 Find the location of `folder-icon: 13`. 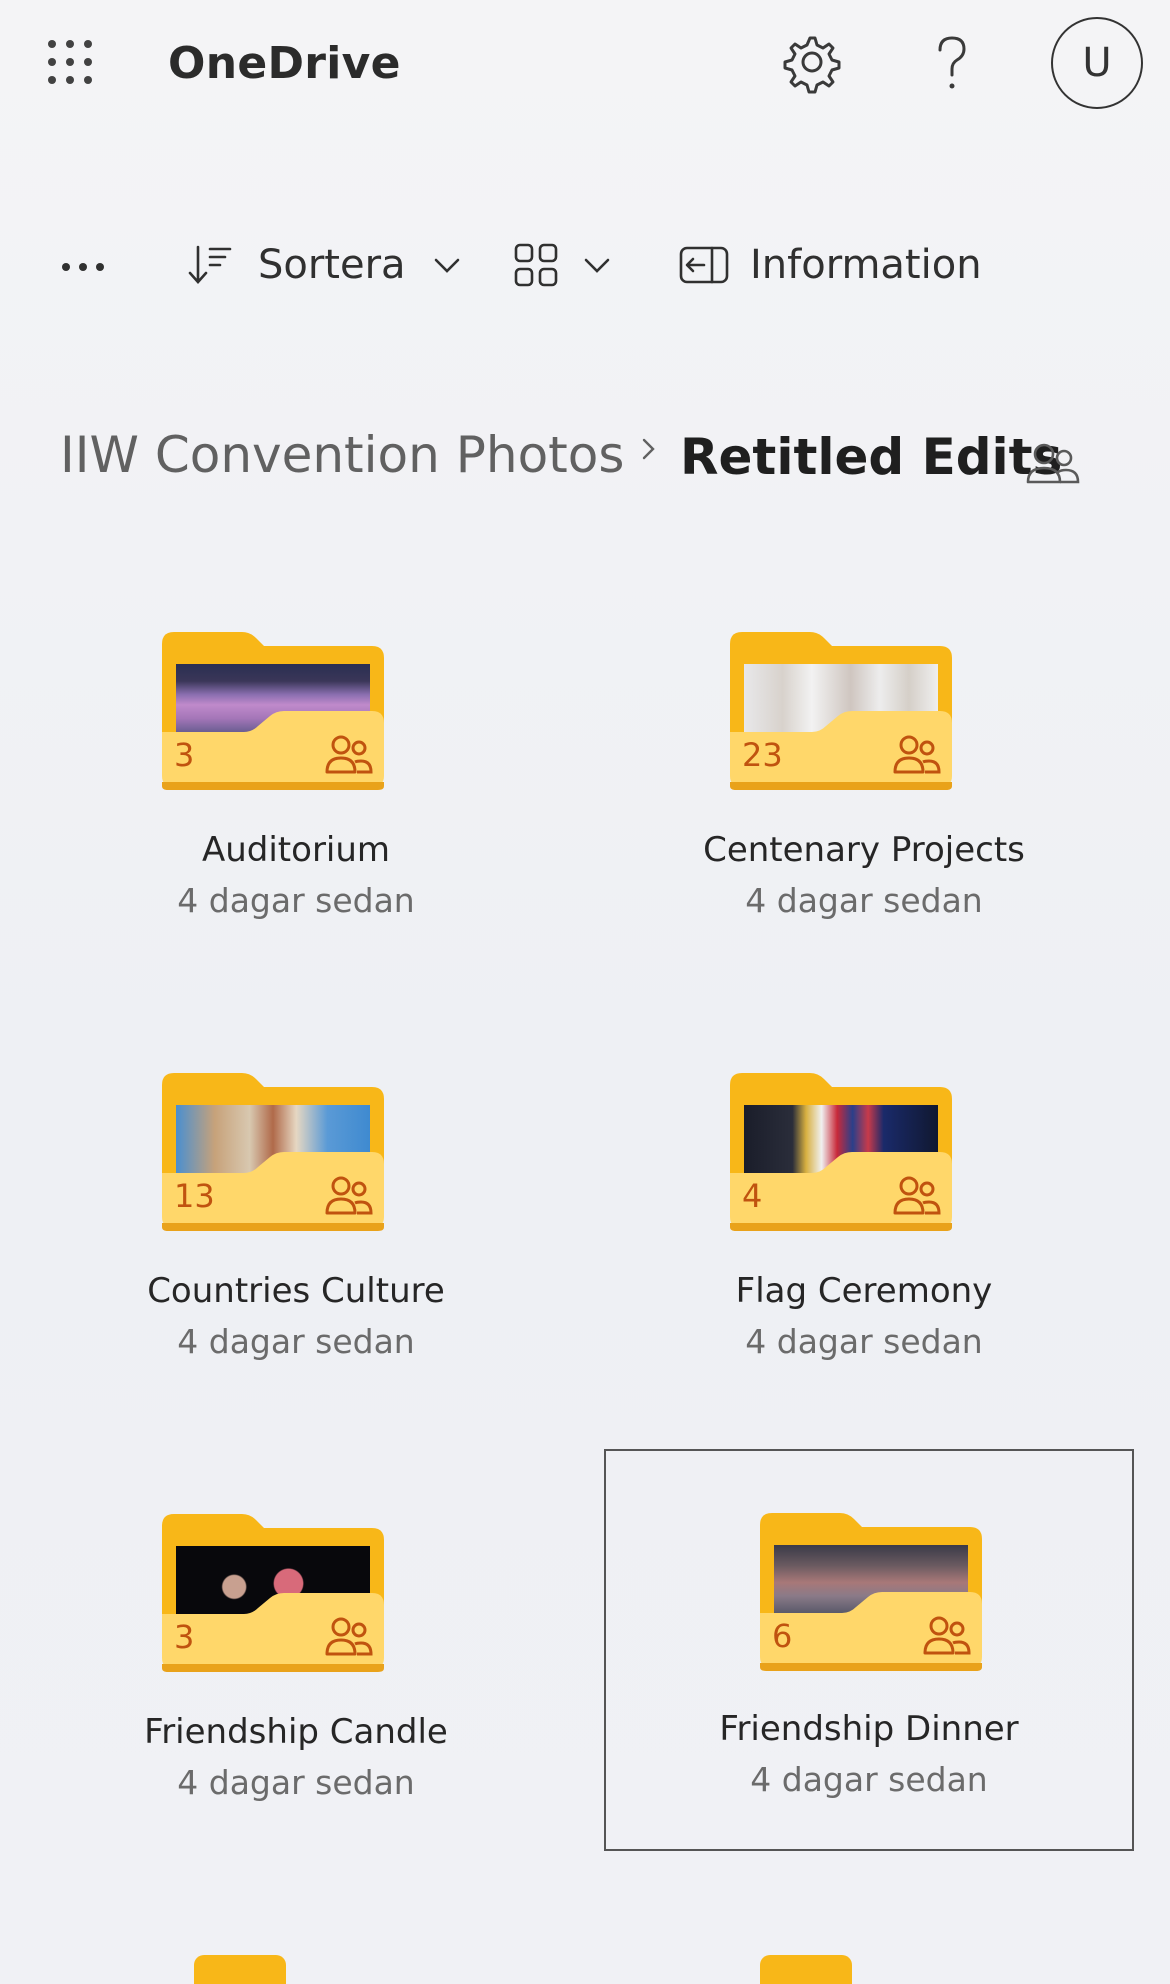

folder-icon: 13 is located at coordinates (273, 1152).